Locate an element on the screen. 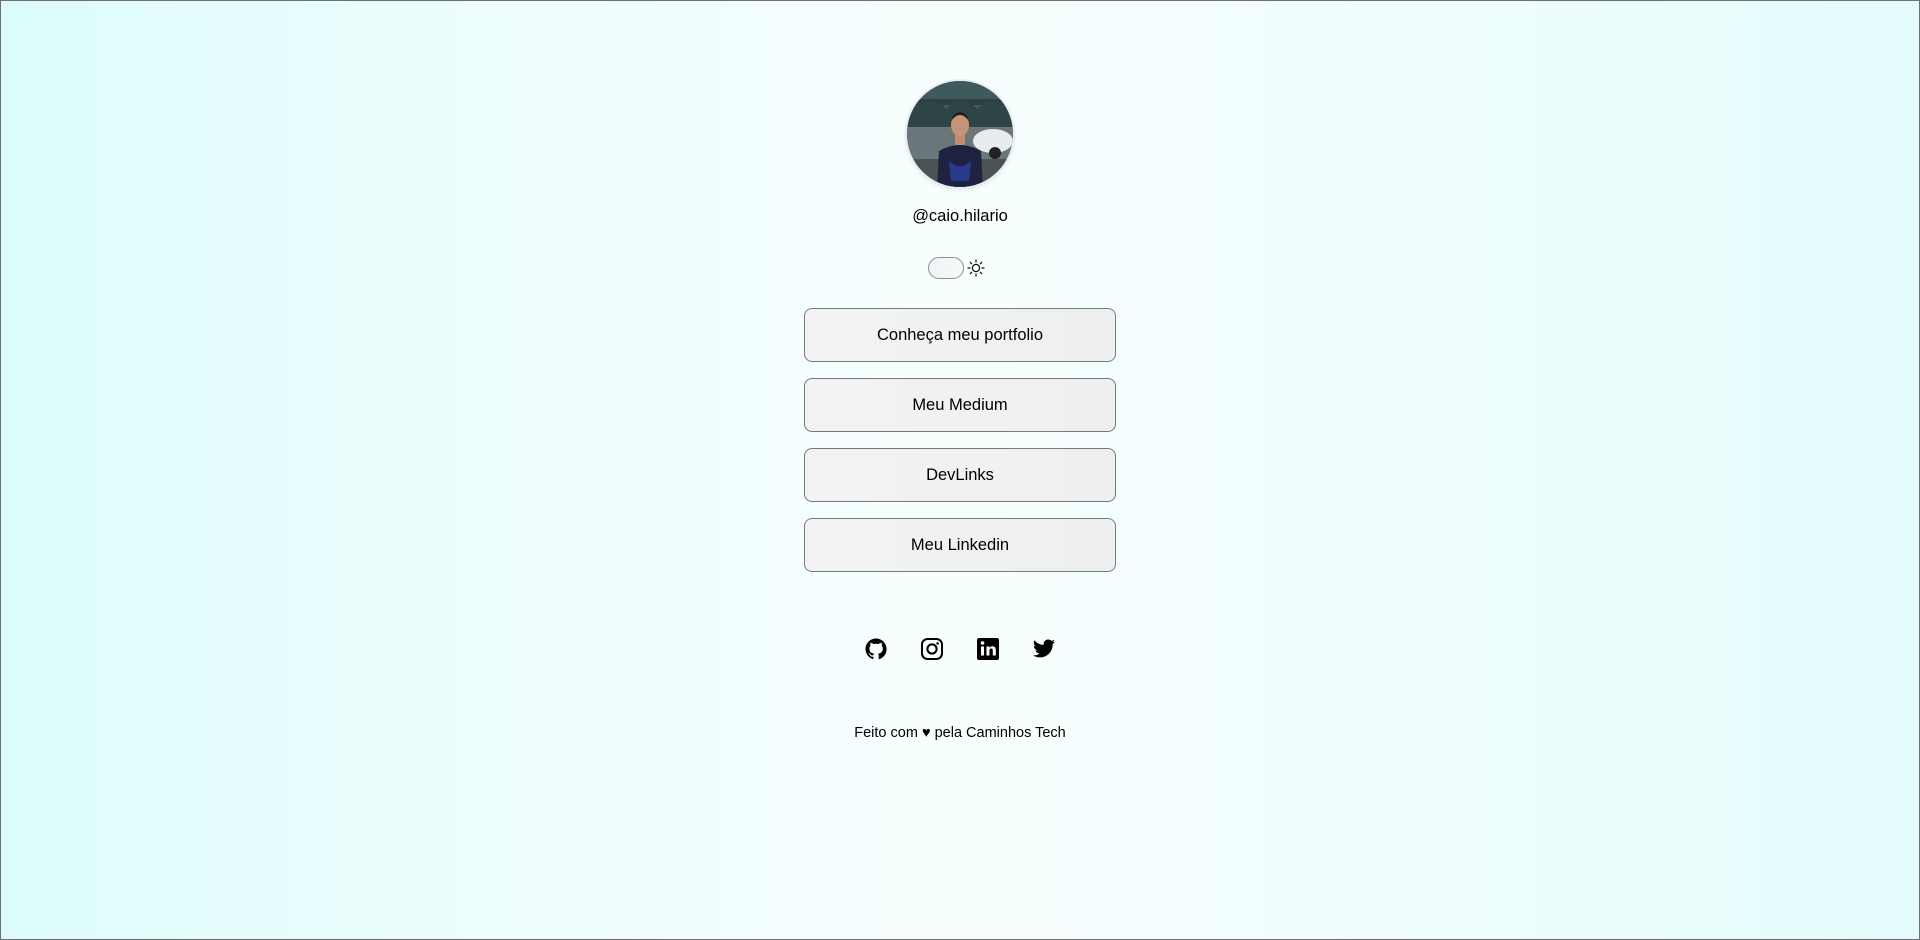 Image resolution: width=1920 pixels, height=940 pixels. devlinks-link-button: DevLinks is located at coordinates (960, 475).